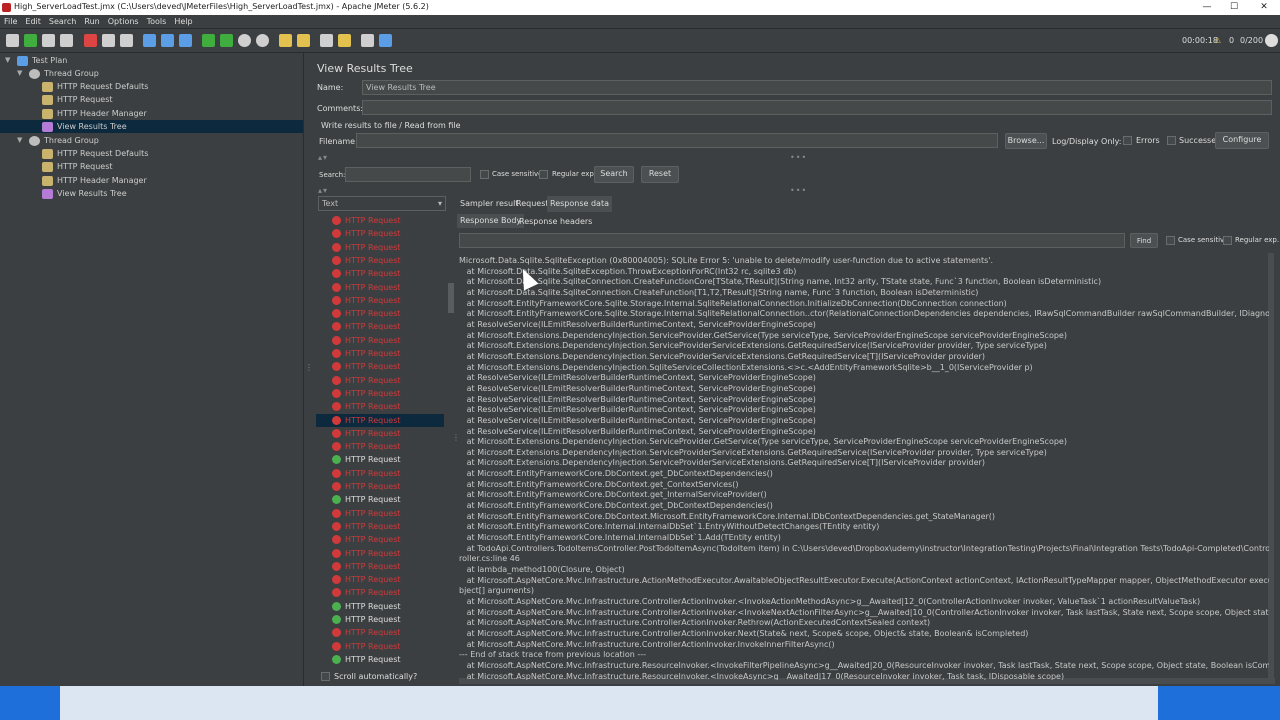  Describe the element at coordinates (367, 40) in the screenshot. I see `function-helper-icon` at that location.